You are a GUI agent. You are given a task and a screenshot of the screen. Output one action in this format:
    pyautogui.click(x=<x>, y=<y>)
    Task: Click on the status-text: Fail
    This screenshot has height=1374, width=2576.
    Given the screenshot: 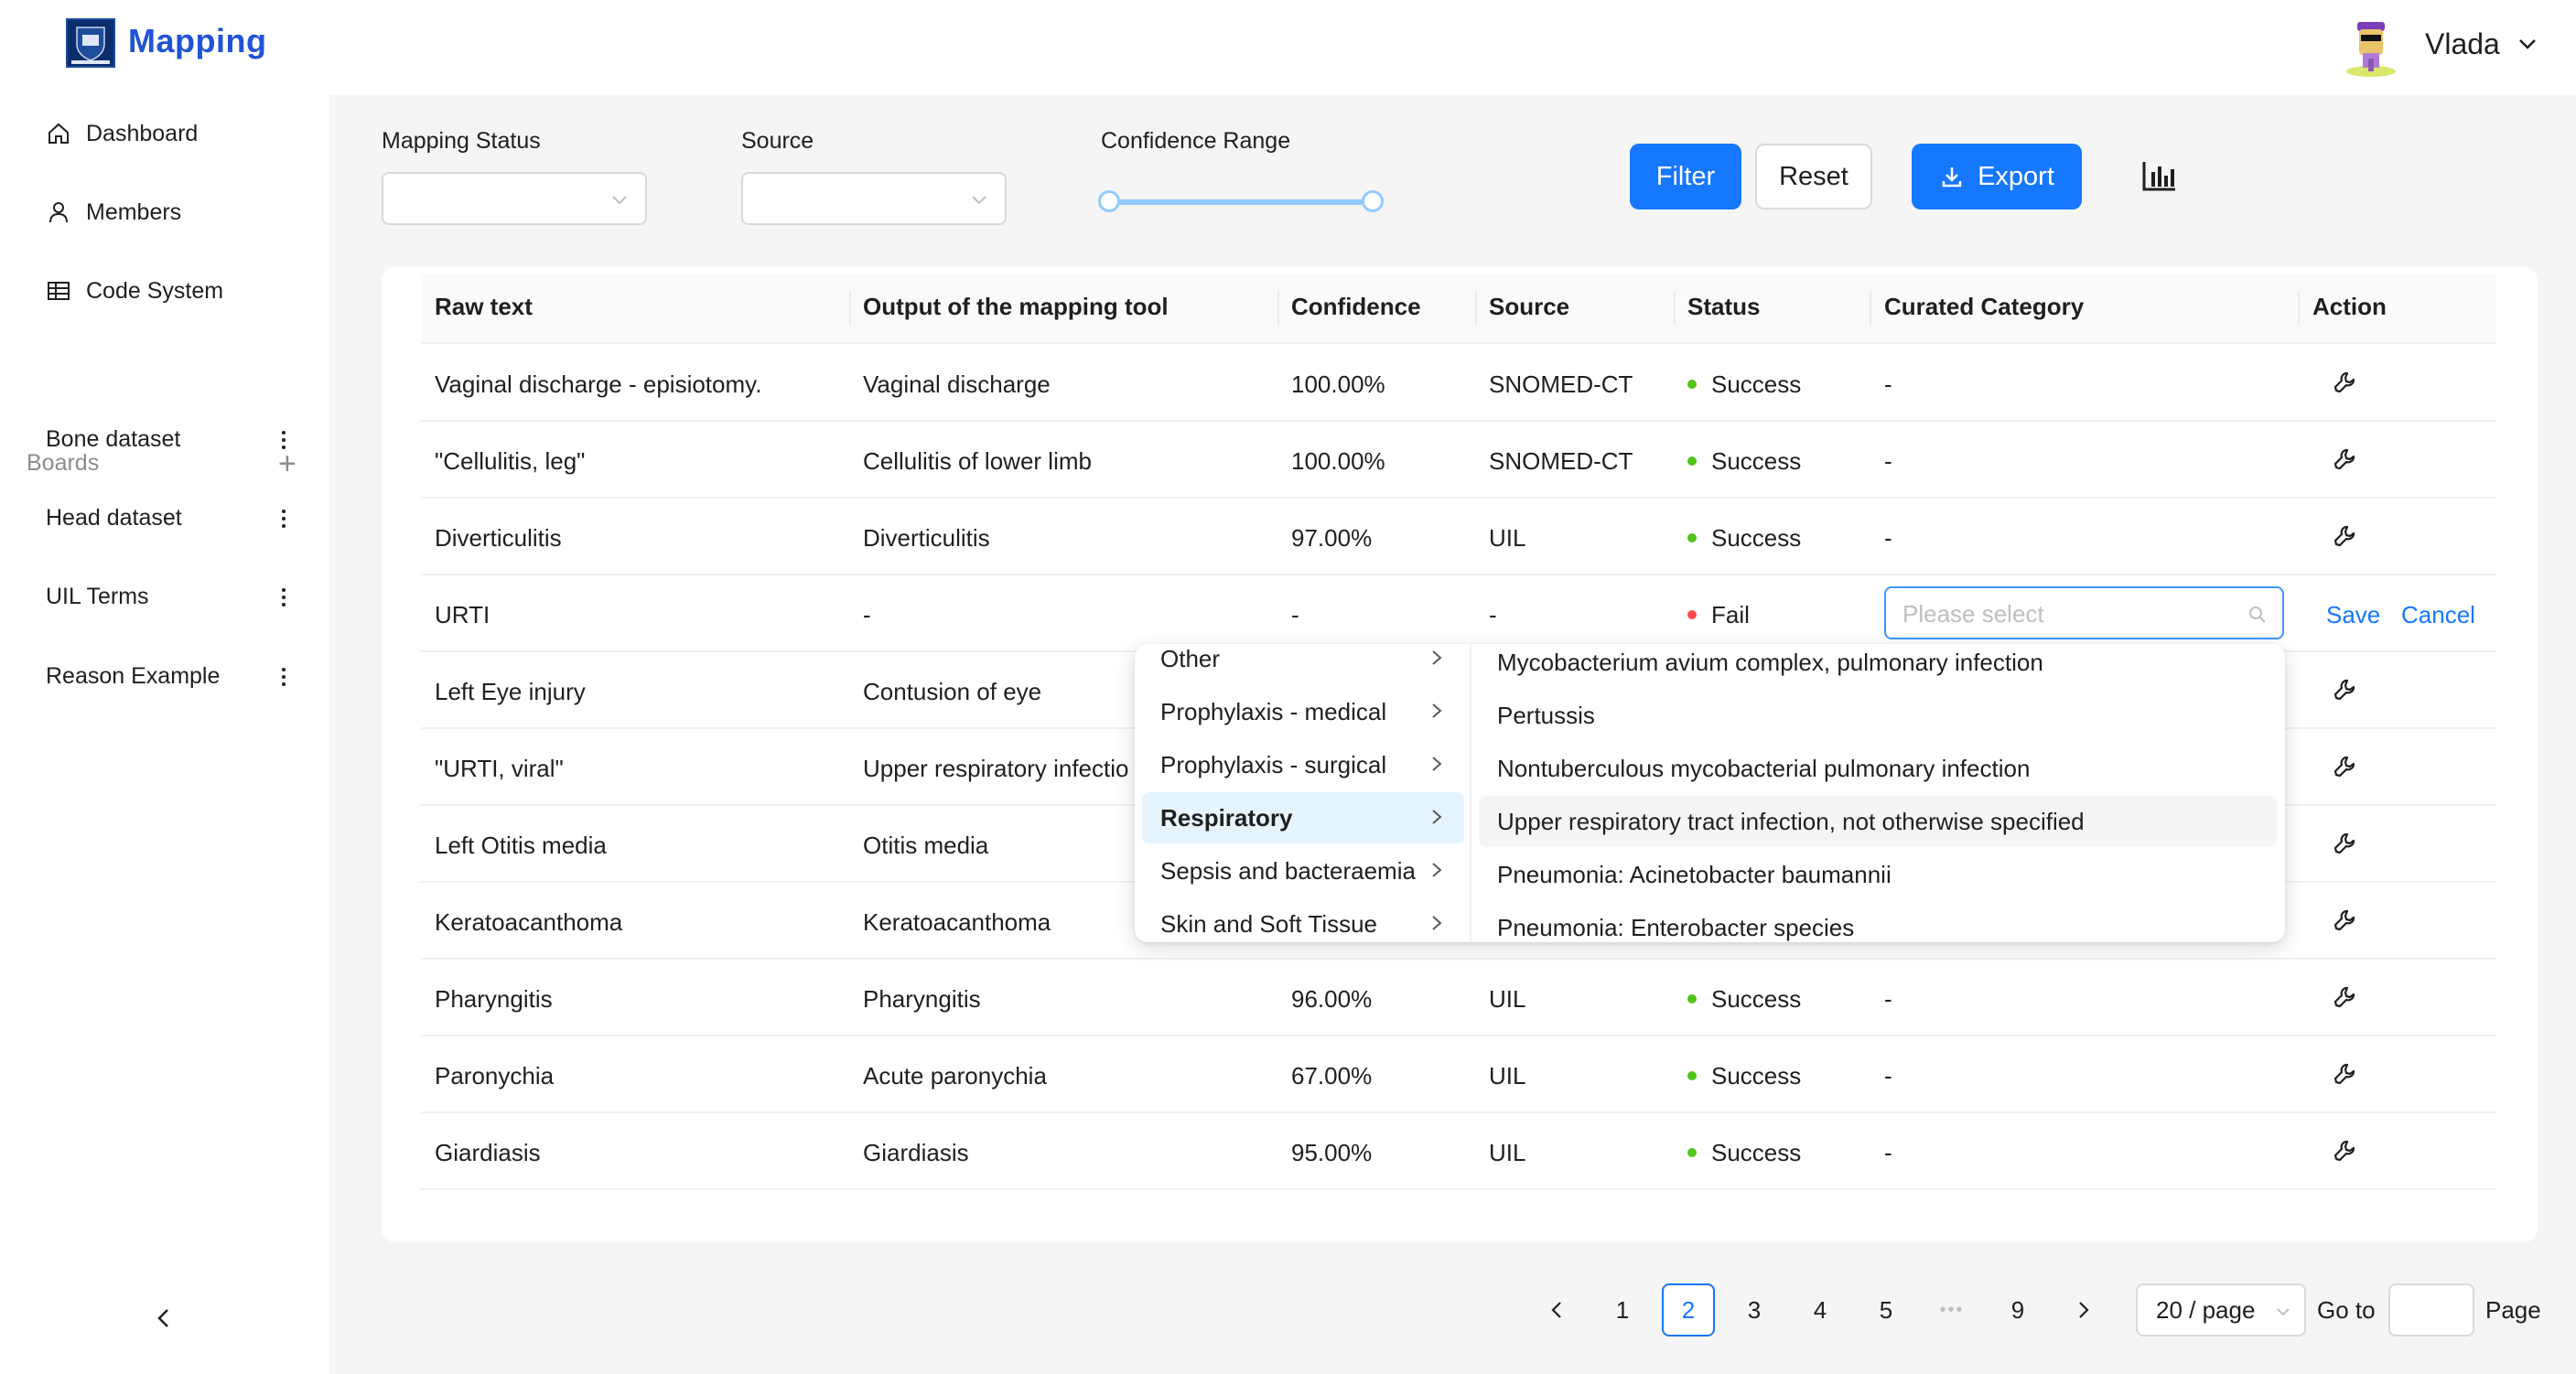 What is the action you would take?
    pyautogui.click(x=1730, y=614)
    